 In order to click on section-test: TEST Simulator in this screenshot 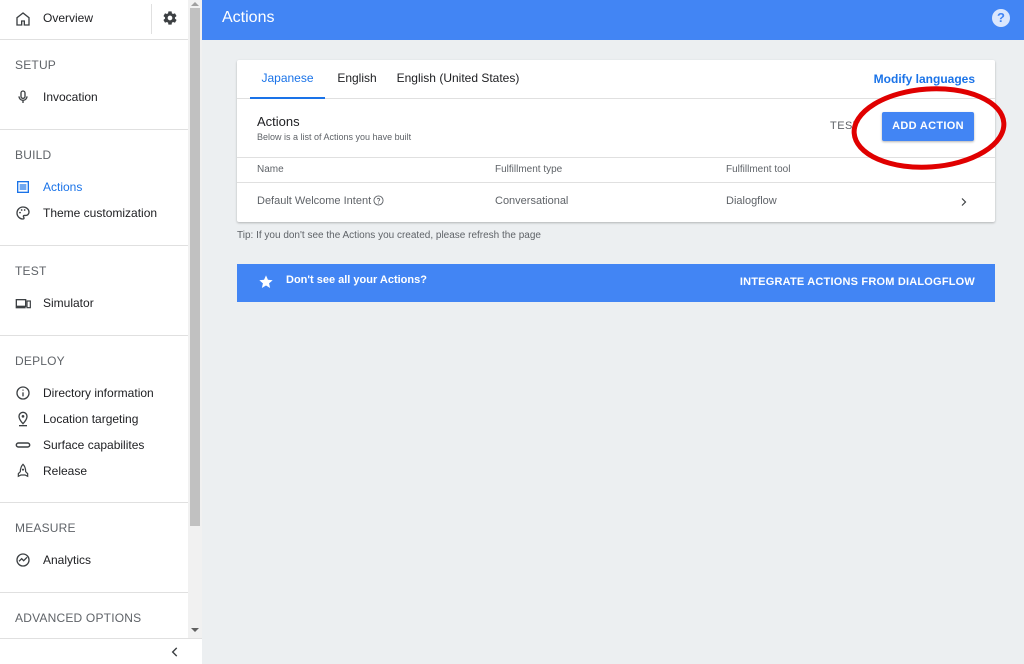, I will do `click(94, 291)`.